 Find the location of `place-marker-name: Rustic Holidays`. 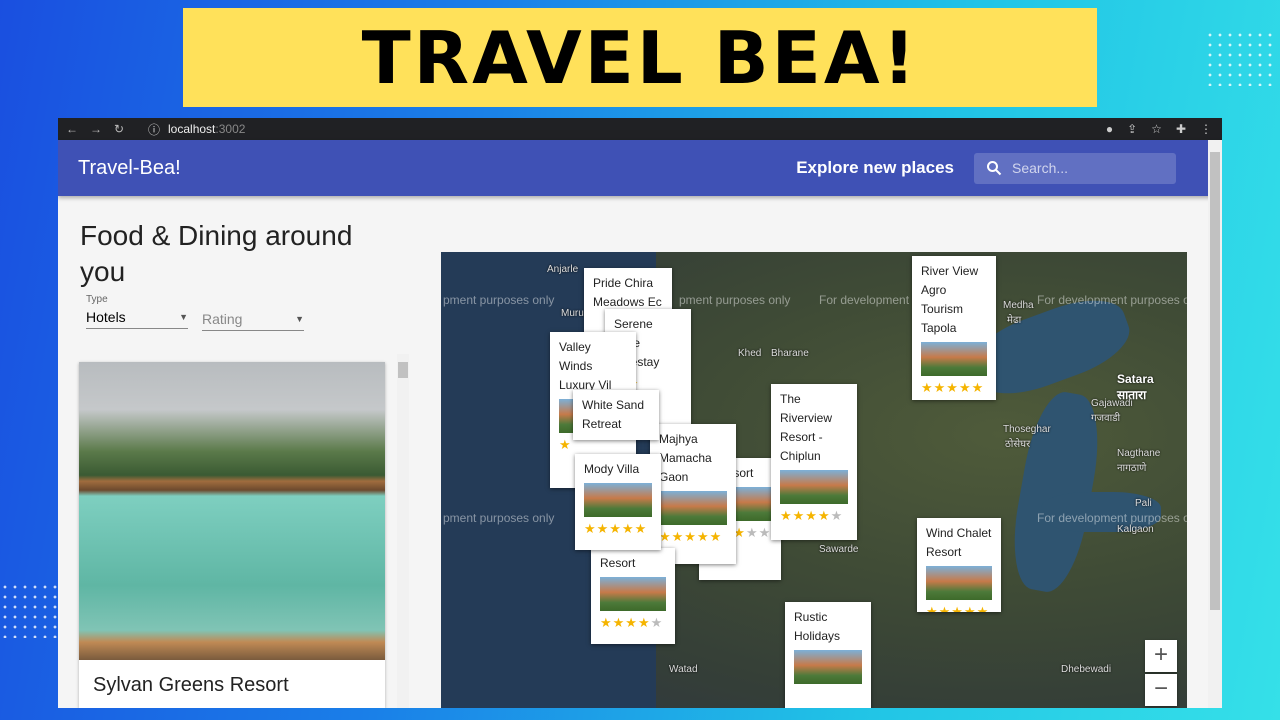

place-marker-name: Rustic Holidays is located at coordinates (817, 626).